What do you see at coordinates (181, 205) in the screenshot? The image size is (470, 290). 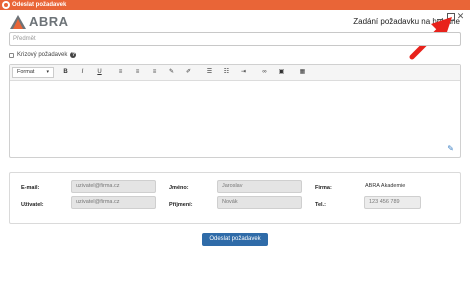 I see `surname-label: Příjmení:` at bounding box center [181, 205].